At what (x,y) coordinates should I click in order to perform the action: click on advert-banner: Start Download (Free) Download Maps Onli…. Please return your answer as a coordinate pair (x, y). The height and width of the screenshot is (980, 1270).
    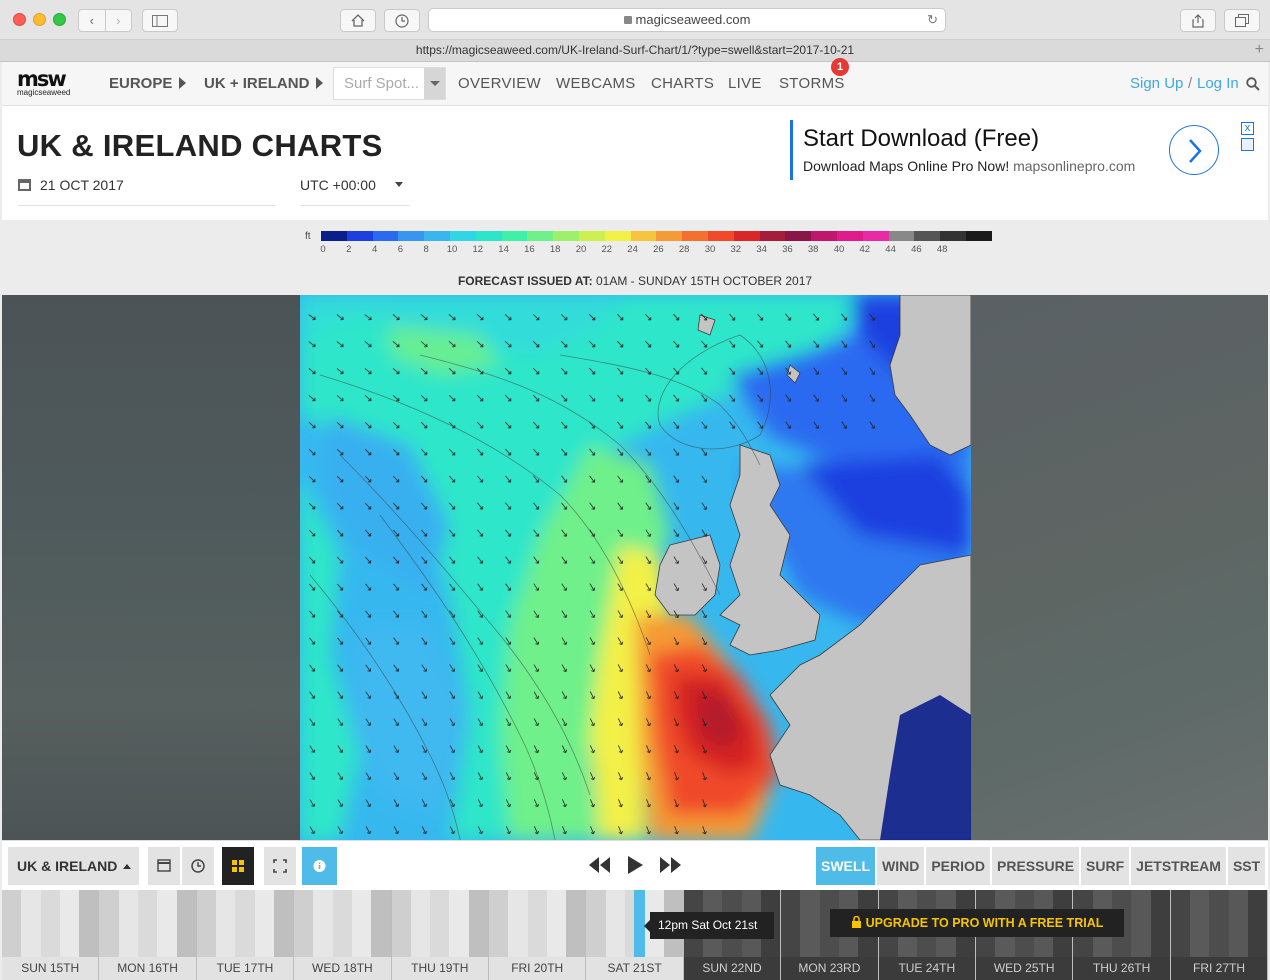
    Looking at the image, I should click on (1022, 150).